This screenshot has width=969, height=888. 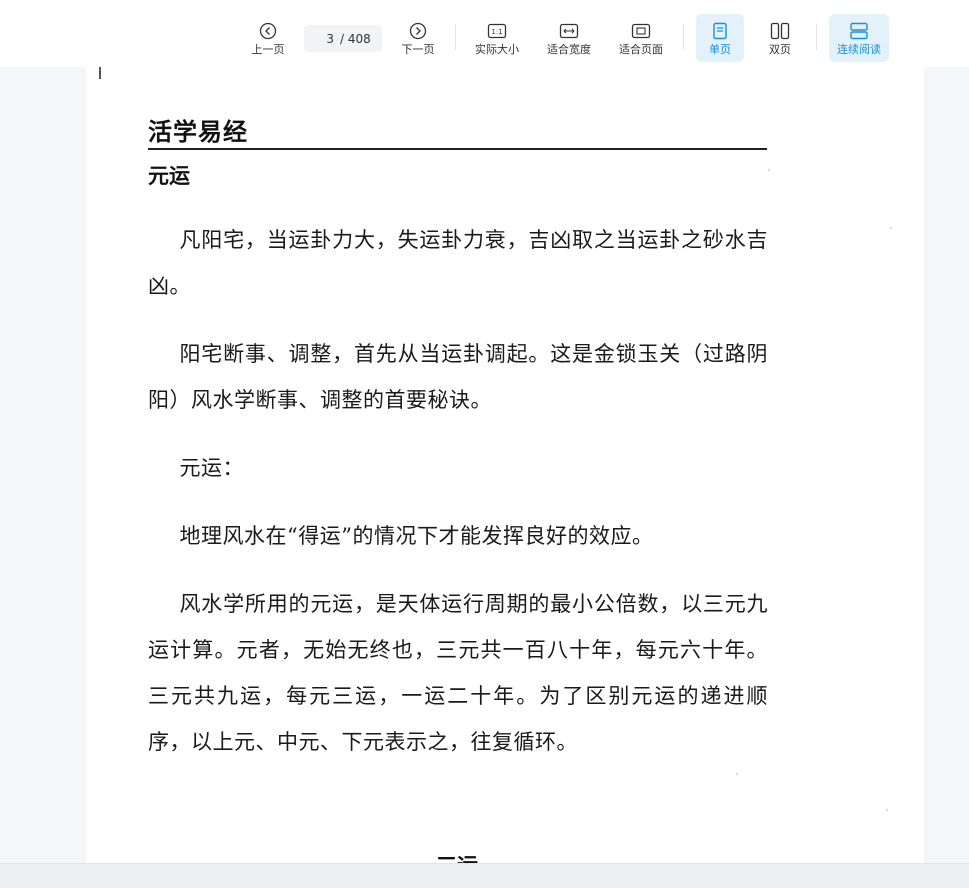 What do you see at coordinates (211, 468) in the screenshot?
I see `paragraph: 元运：` at bounding box center [211, 468].